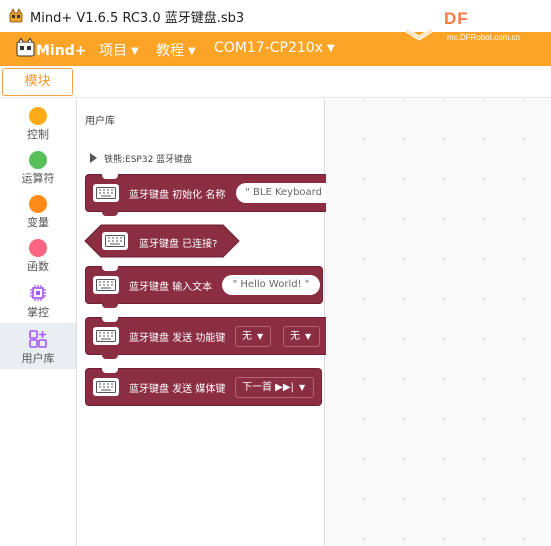 Image resolution: width=551 pixels, height=546 pixels. I want to click on app-icon, so click(16, 15).